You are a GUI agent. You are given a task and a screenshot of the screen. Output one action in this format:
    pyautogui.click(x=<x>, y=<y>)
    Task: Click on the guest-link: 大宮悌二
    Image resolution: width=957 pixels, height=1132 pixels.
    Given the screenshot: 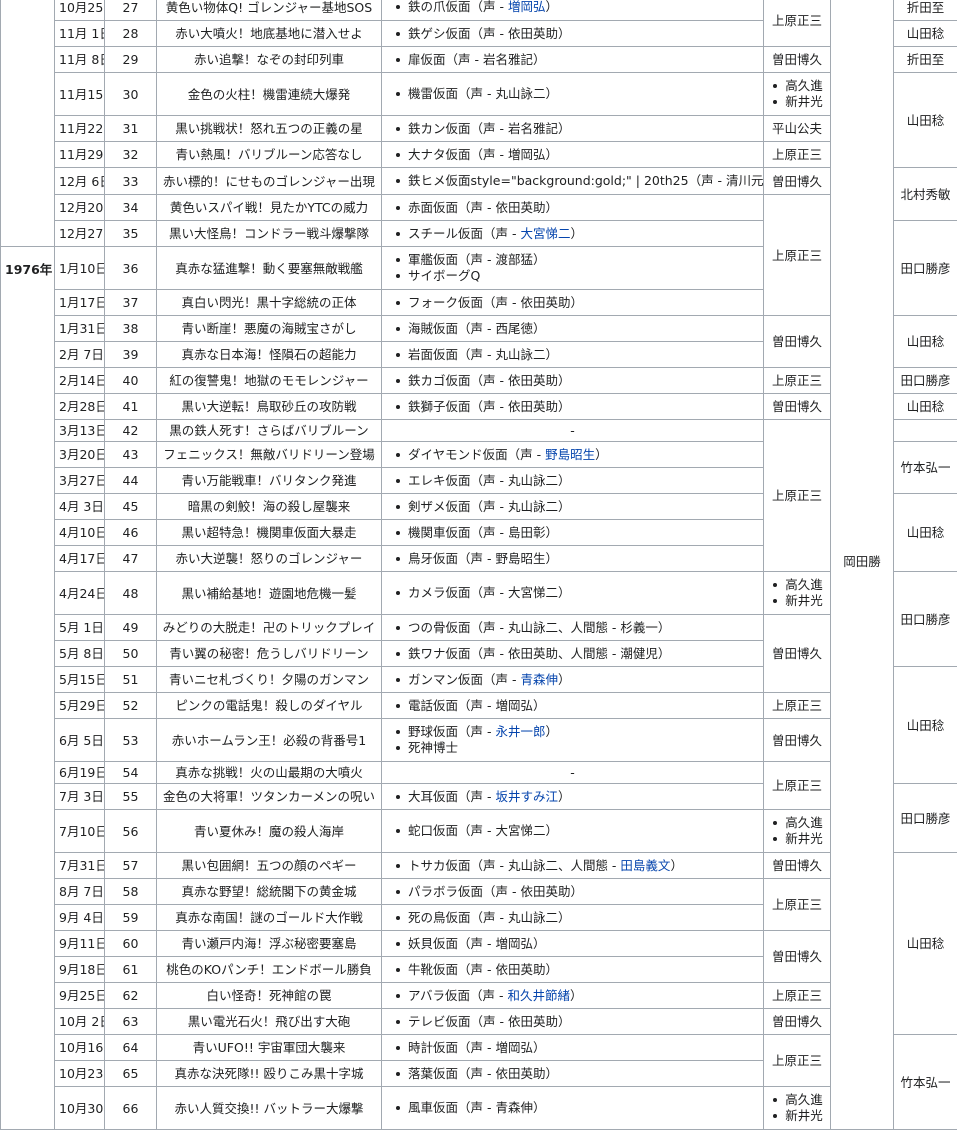 What is the action you would take?
    pyautogui.click(x=545, y=233)
    